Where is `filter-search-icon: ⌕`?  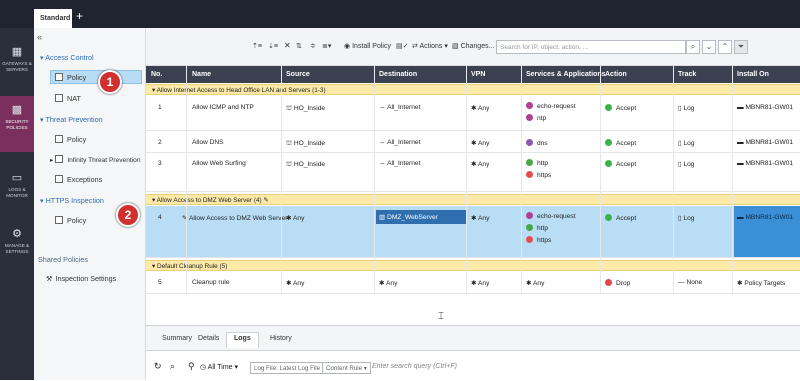 filter-search-icon: ⌕ is located at coordinates (172, 366).